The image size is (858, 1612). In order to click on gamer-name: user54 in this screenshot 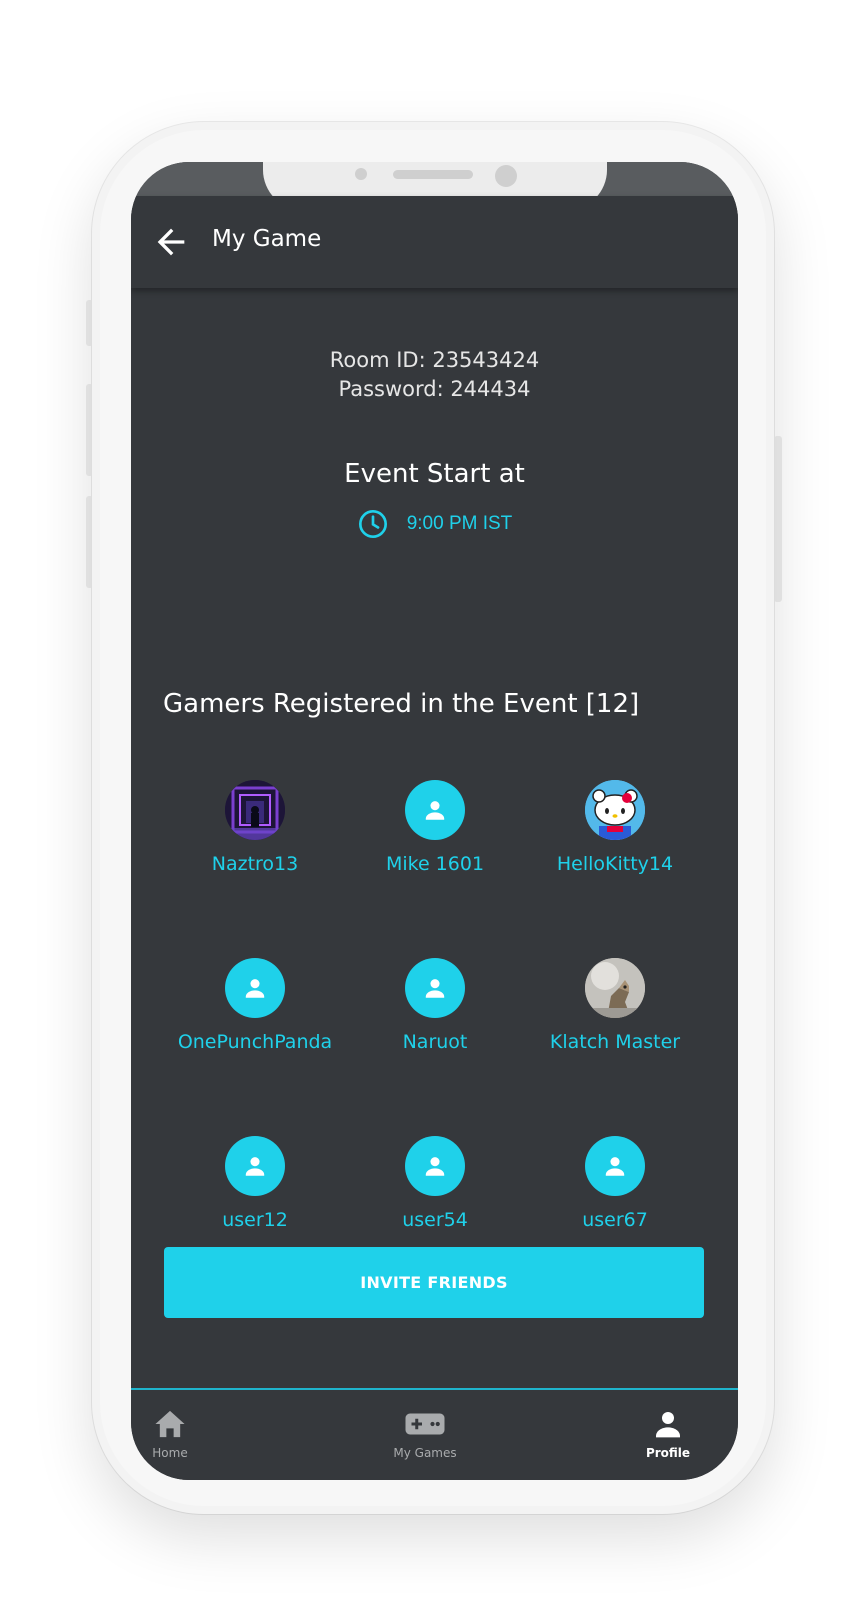, I will do `click(435, 1220)`.